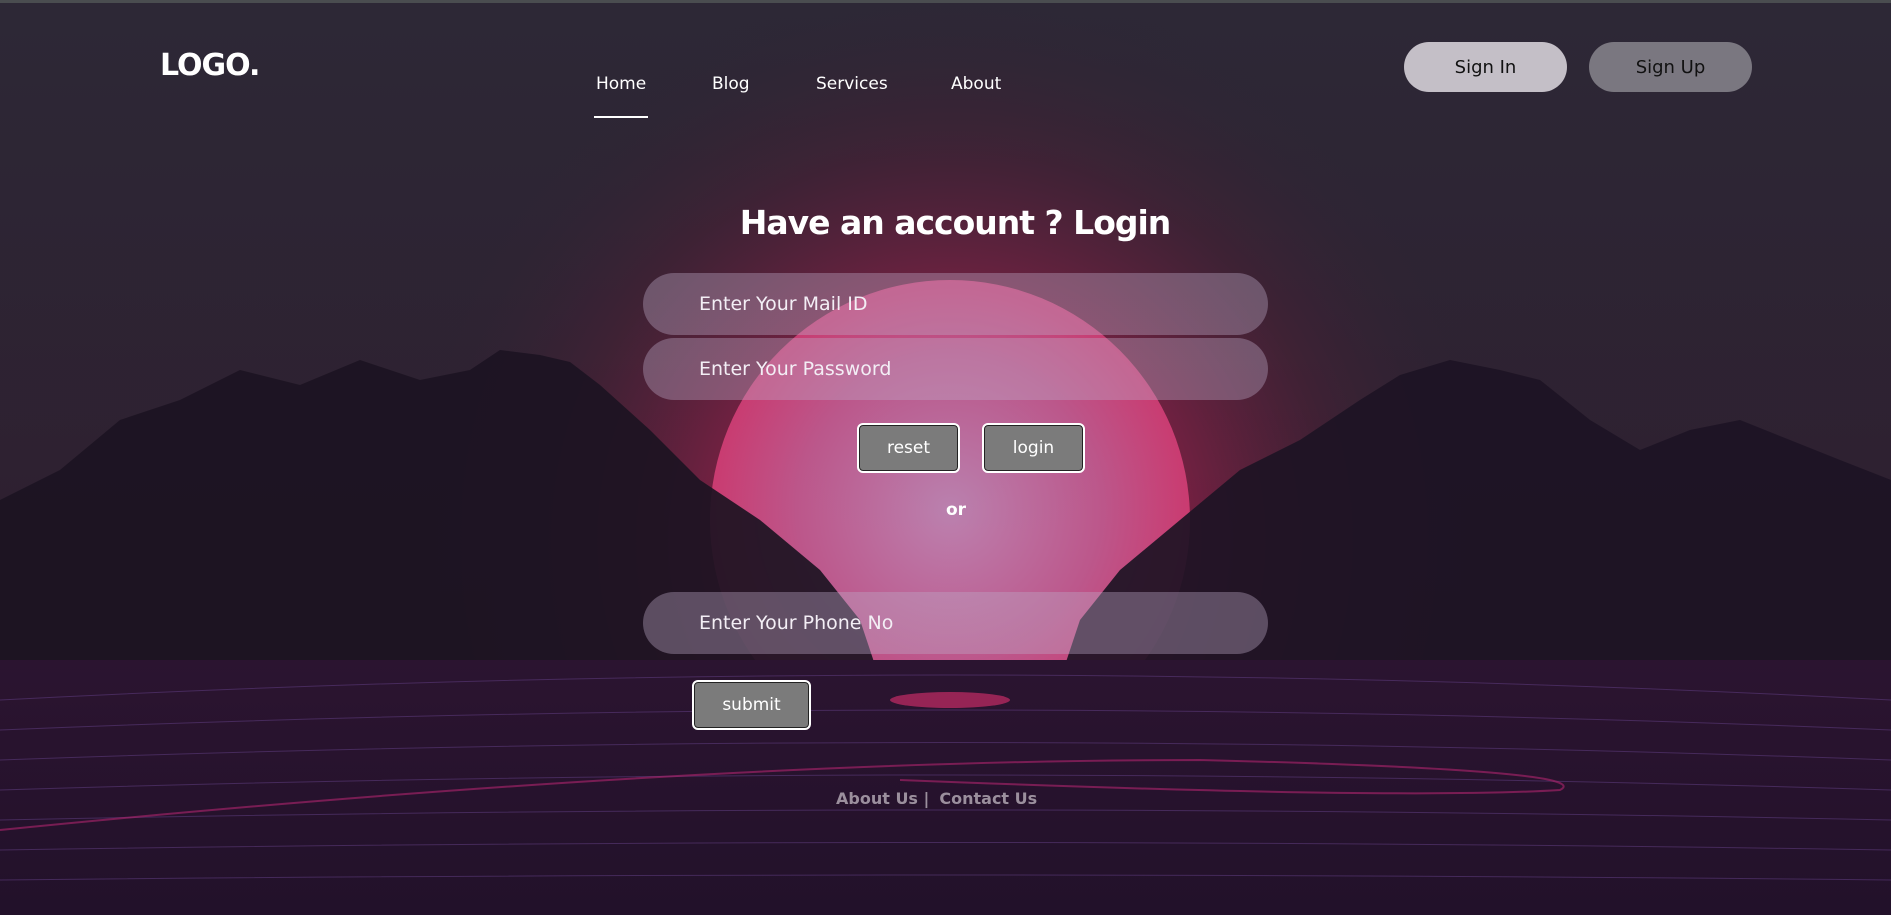 This screenshot has width=1891, height=915. What do you see at coordinates (976, 84) in the screenshot?
I see `nav-about: About` at bounding box center [976, 84].